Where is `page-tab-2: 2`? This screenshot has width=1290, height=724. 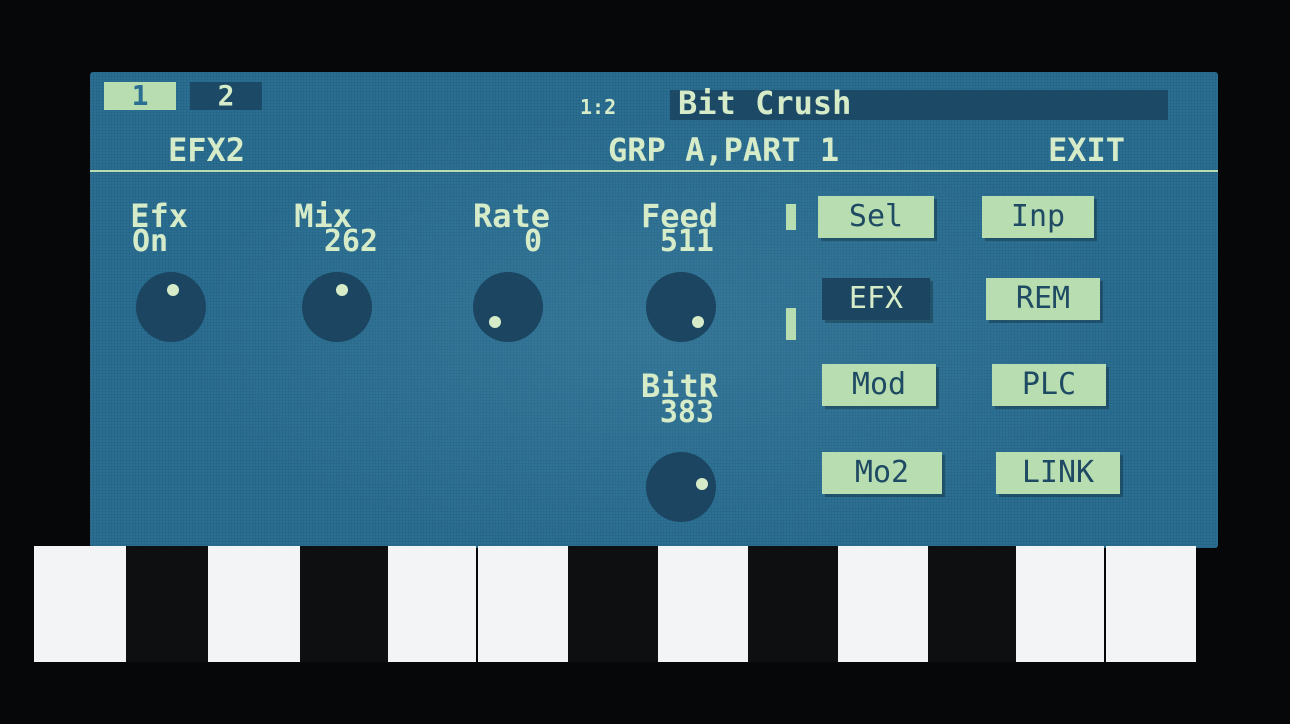 page-tab-2: 2 is located at coordinates (226, 96).